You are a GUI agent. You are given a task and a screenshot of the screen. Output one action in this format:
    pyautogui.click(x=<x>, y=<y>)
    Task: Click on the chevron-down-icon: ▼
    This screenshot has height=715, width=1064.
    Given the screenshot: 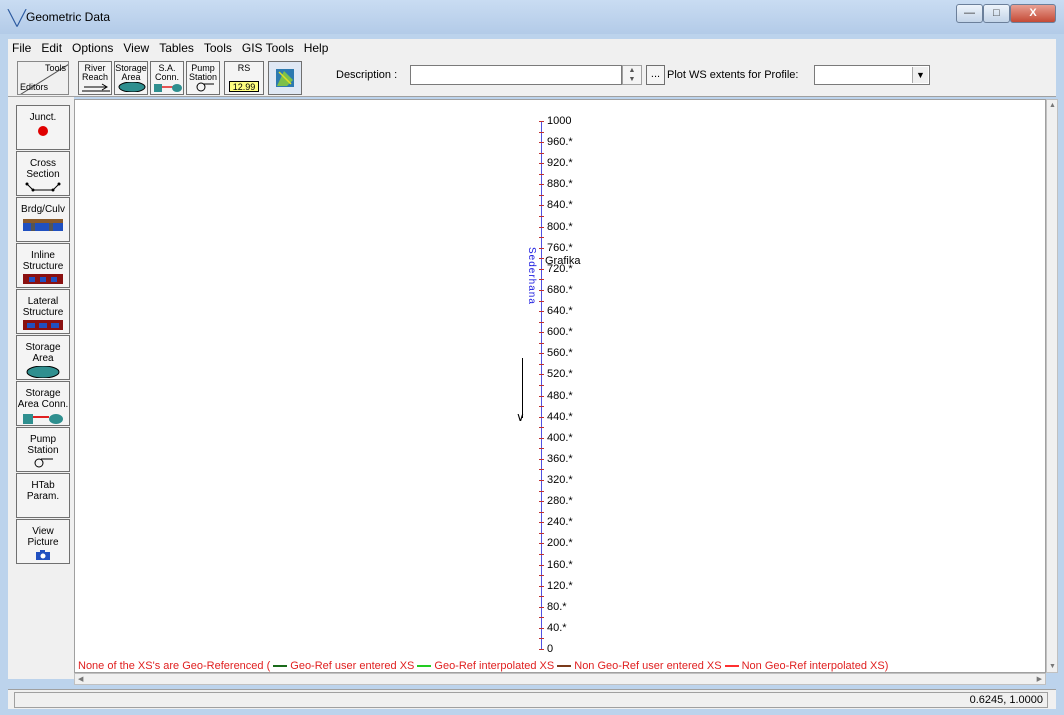 What is the action you would take?
    pyautogui.click(x=632, y=79)
    